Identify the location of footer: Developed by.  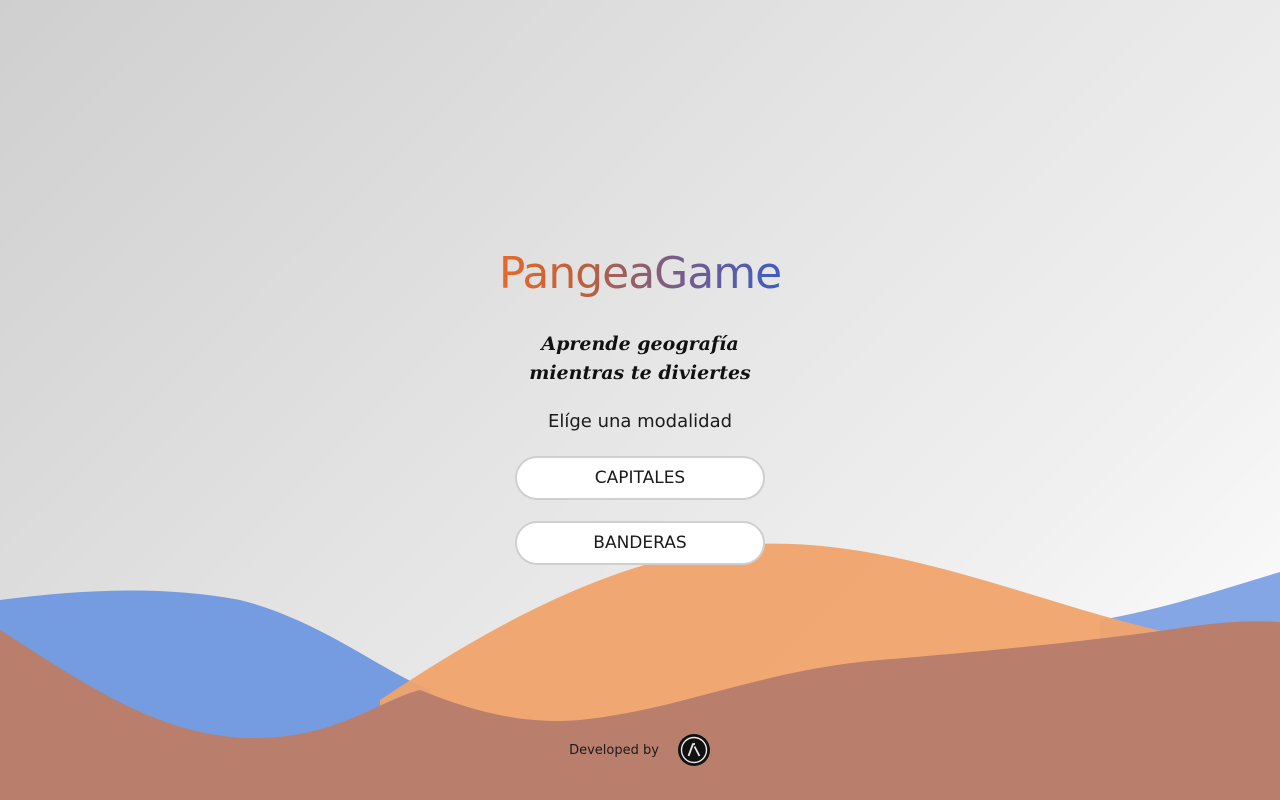
(640, 750).